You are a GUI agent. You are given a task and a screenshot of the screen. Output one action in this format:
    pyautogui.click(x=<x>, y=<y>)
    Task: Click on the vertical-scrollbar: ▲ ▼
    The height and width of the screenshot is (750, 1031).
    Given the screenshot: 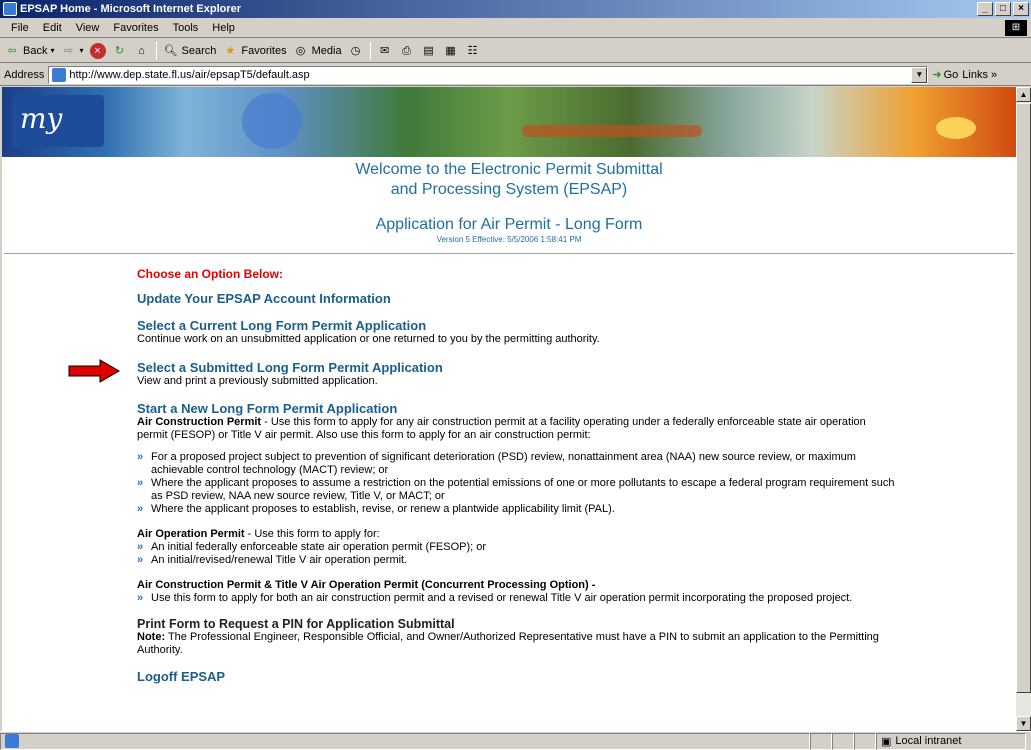 What is the action you would take?
    pyautogui.click(x=1023, y=409)
    